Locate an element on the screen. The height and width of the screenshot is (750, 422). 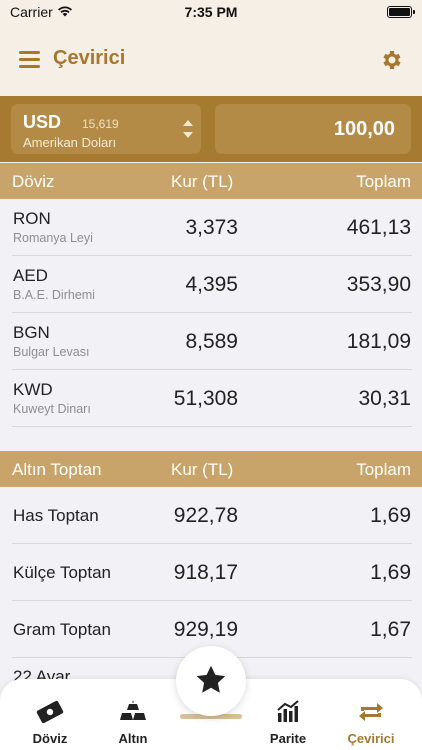
amount-input is located at coordinates (313, 129).